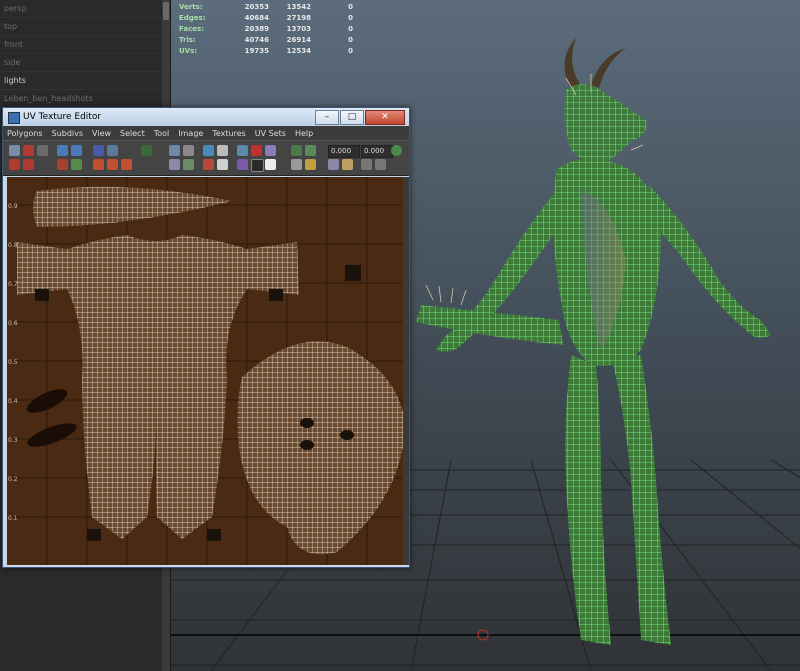  I want to click on maximize-button: □, so click(352, 117).